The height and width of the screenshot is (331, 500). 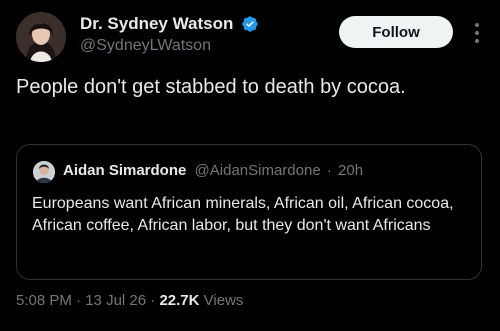 I want to click on views-count: 22.7K, so click(x=179, y=300).